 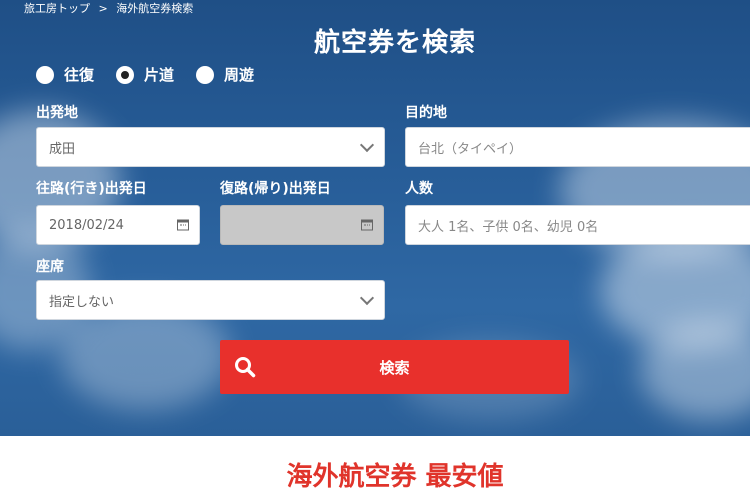 I want to click on breadcrumb-current: 海外航空券検索, so click(x=155, y=8).